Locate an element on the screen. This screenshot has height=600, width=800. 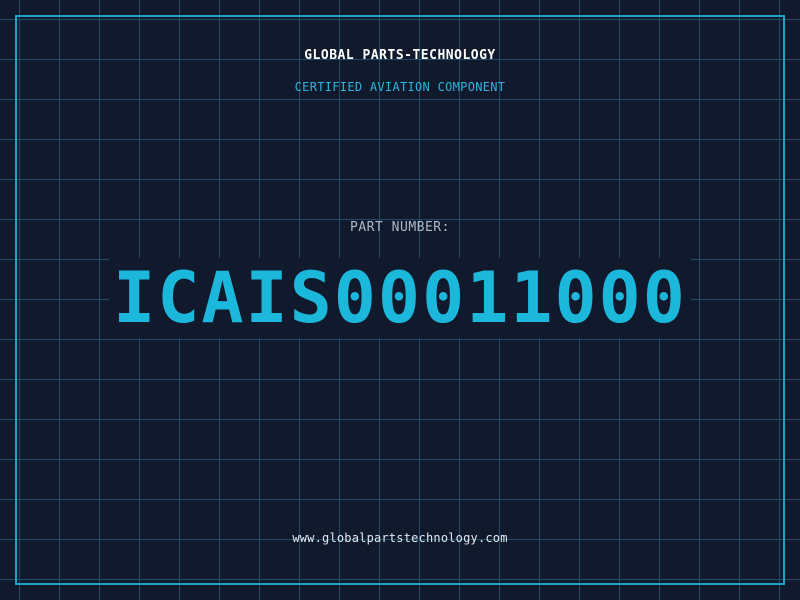
company-name: GLOBAL PARTS-TECHNOLOGY is located at coordinates (400, 55).